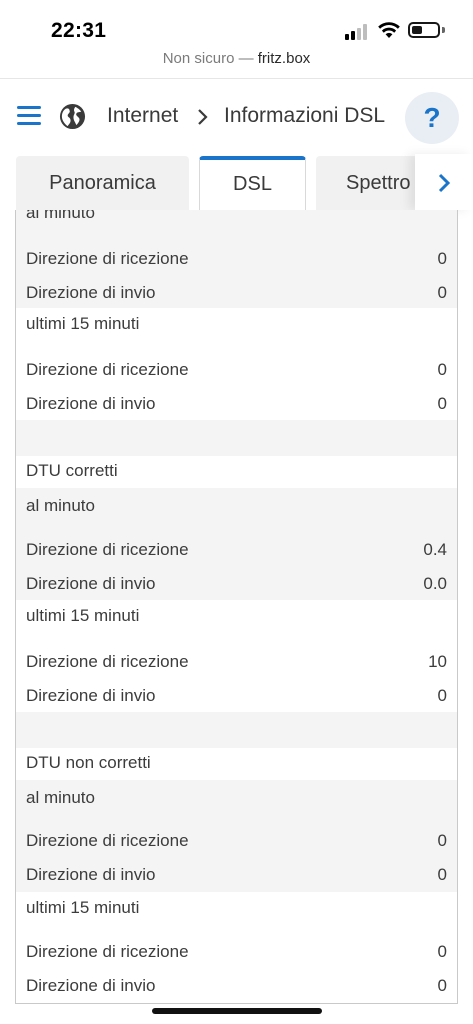 This screenshot has width=473, height=1024. I want to click on url-bar: Non sicuro — fritz.box, so click(236, 58).